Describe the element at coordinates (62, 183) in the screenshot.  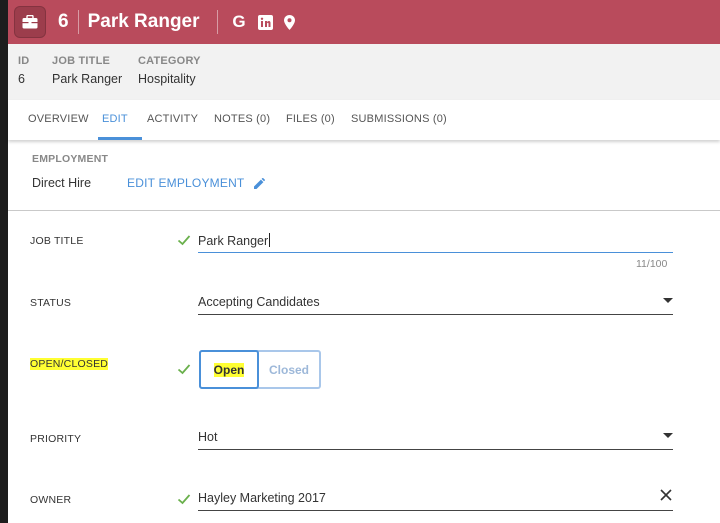
I see `employment-type: Direct Hire` at that location.